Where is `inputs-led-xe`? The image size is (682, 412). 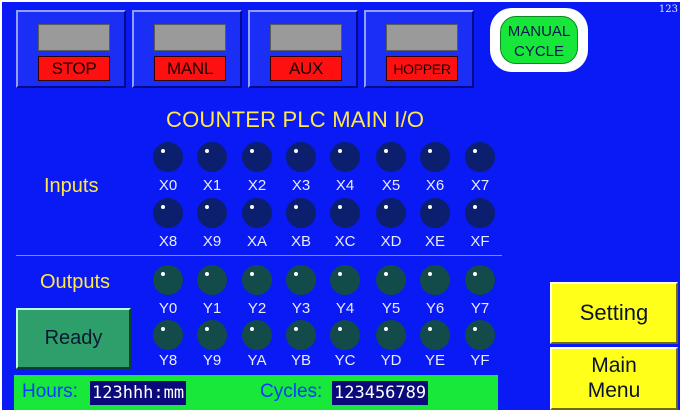 inputs-led-xe is located at coordinates (435, 213).